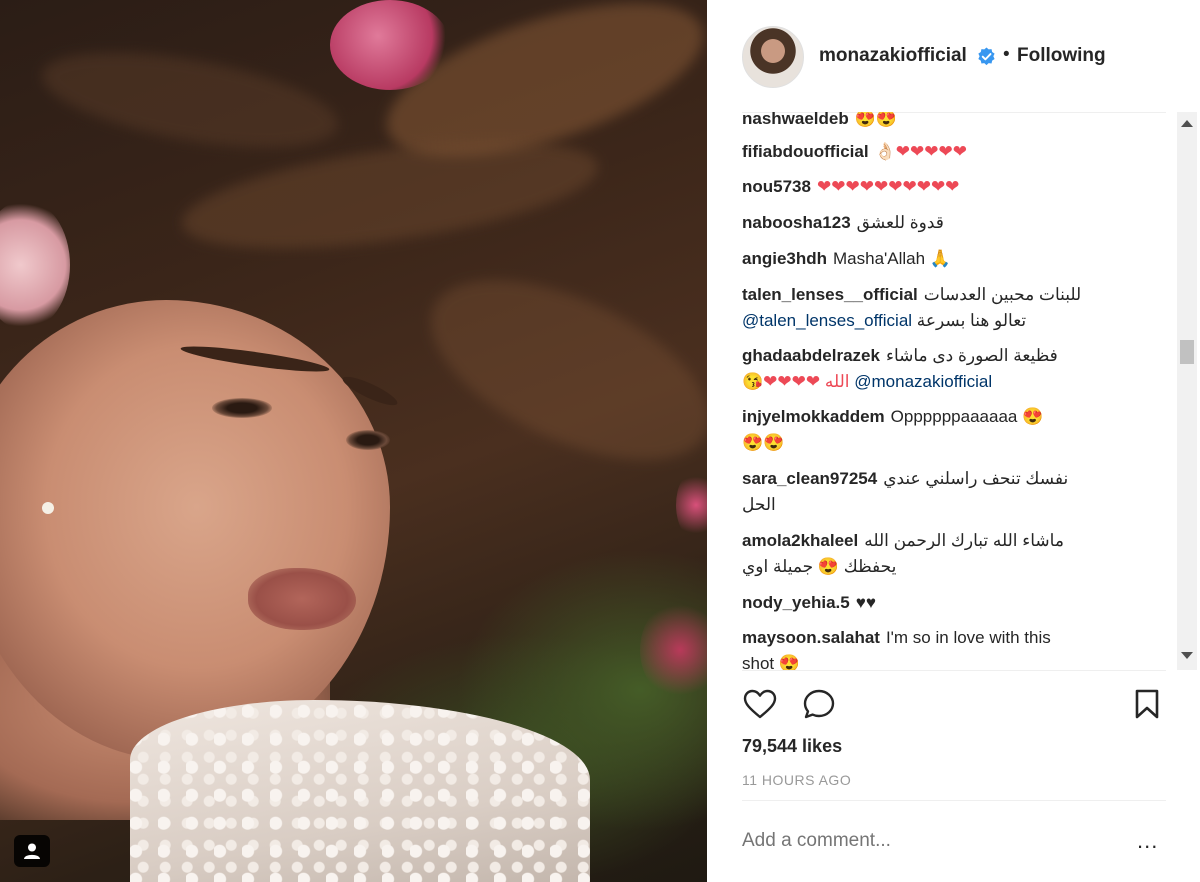 This screenshot has width=1200, height=882. Describe the element at coordinates (795, 120) in the screenshot. I see `comment-user: nashwaeldeb` at that location.